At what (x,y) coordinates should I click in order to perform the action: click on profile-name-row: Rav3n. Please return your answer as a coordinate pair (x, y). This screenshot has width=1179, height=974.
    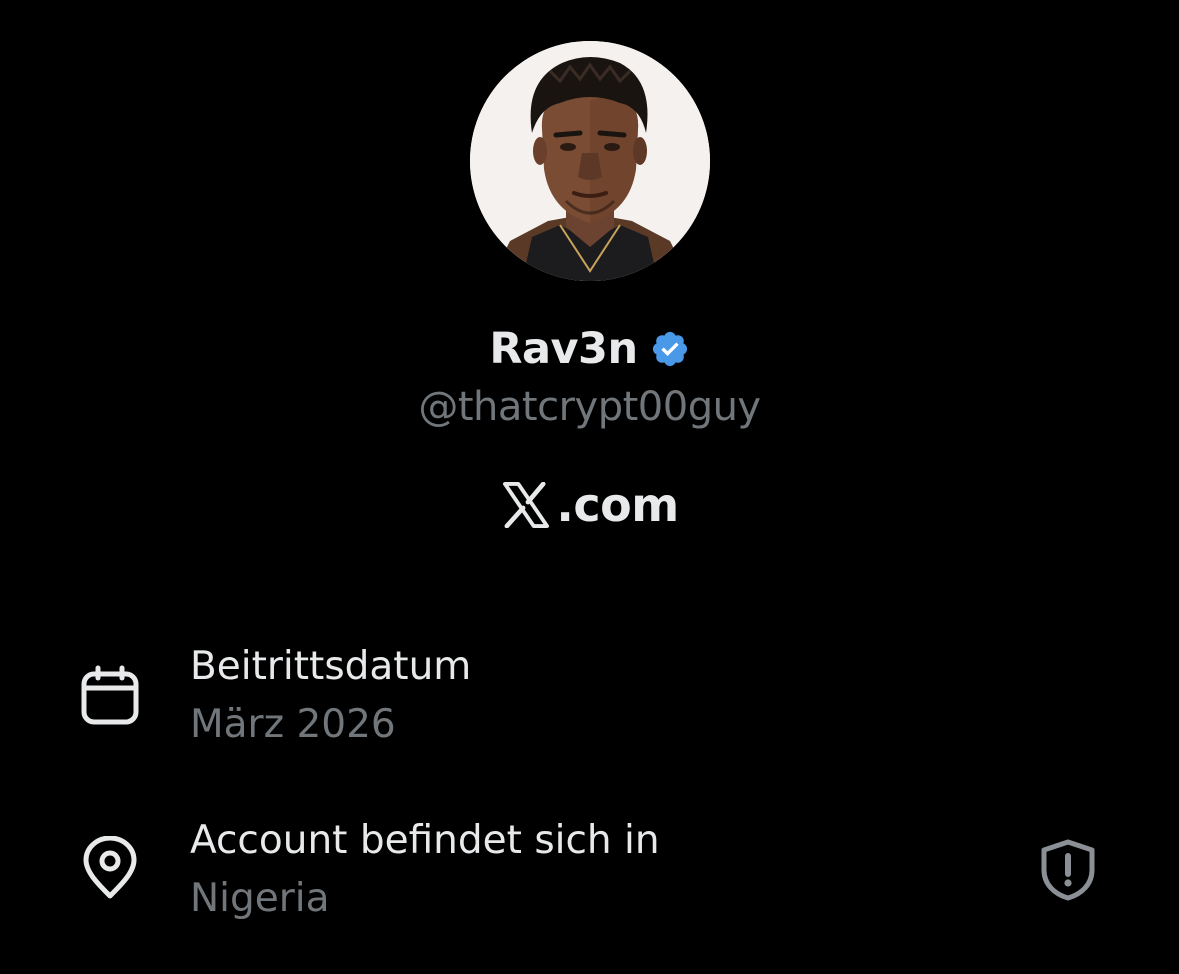
    Looking at the image, I should click on (589, 349).